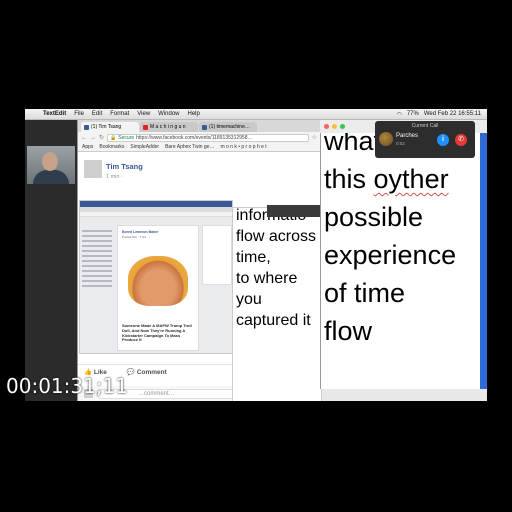  I want to click on text-line: this, so click(349, 179).